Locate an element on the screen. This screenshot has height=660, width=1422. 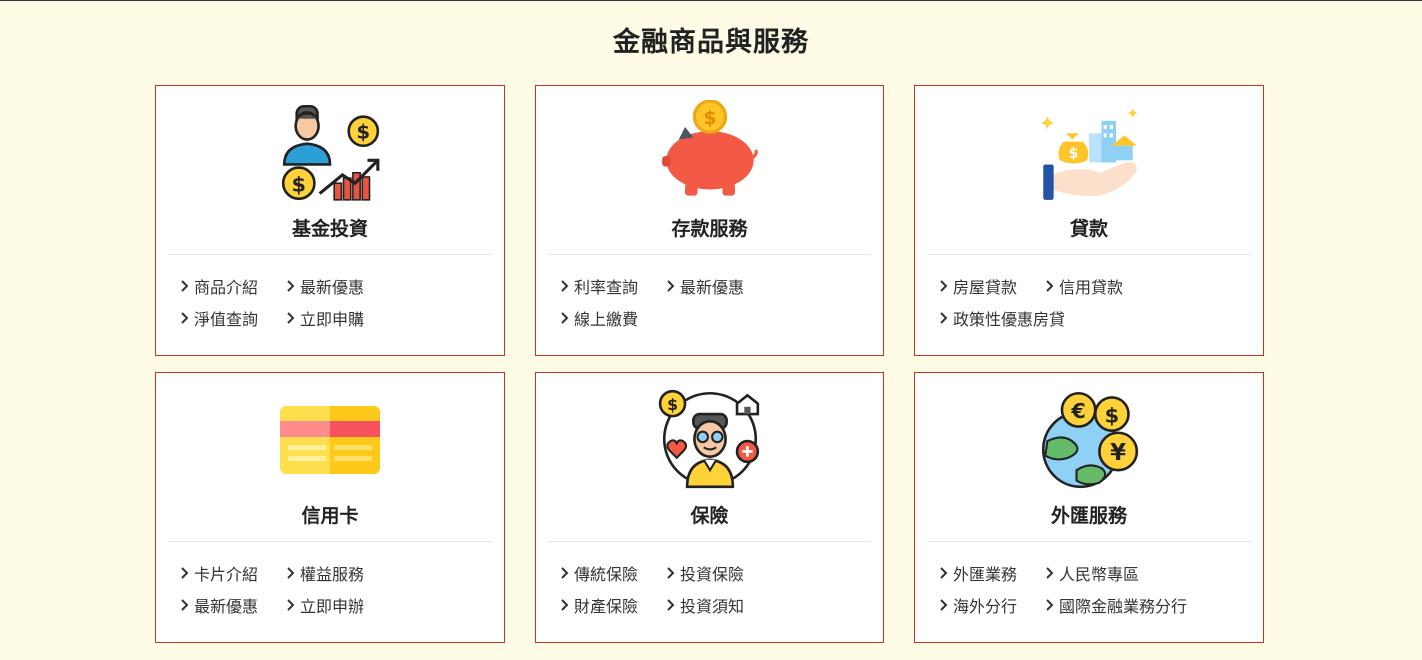
card-loans: $ 貸款 房屋貸款 信用貸款 政策性優惠房貸 is located at coordinates (1089, 220).